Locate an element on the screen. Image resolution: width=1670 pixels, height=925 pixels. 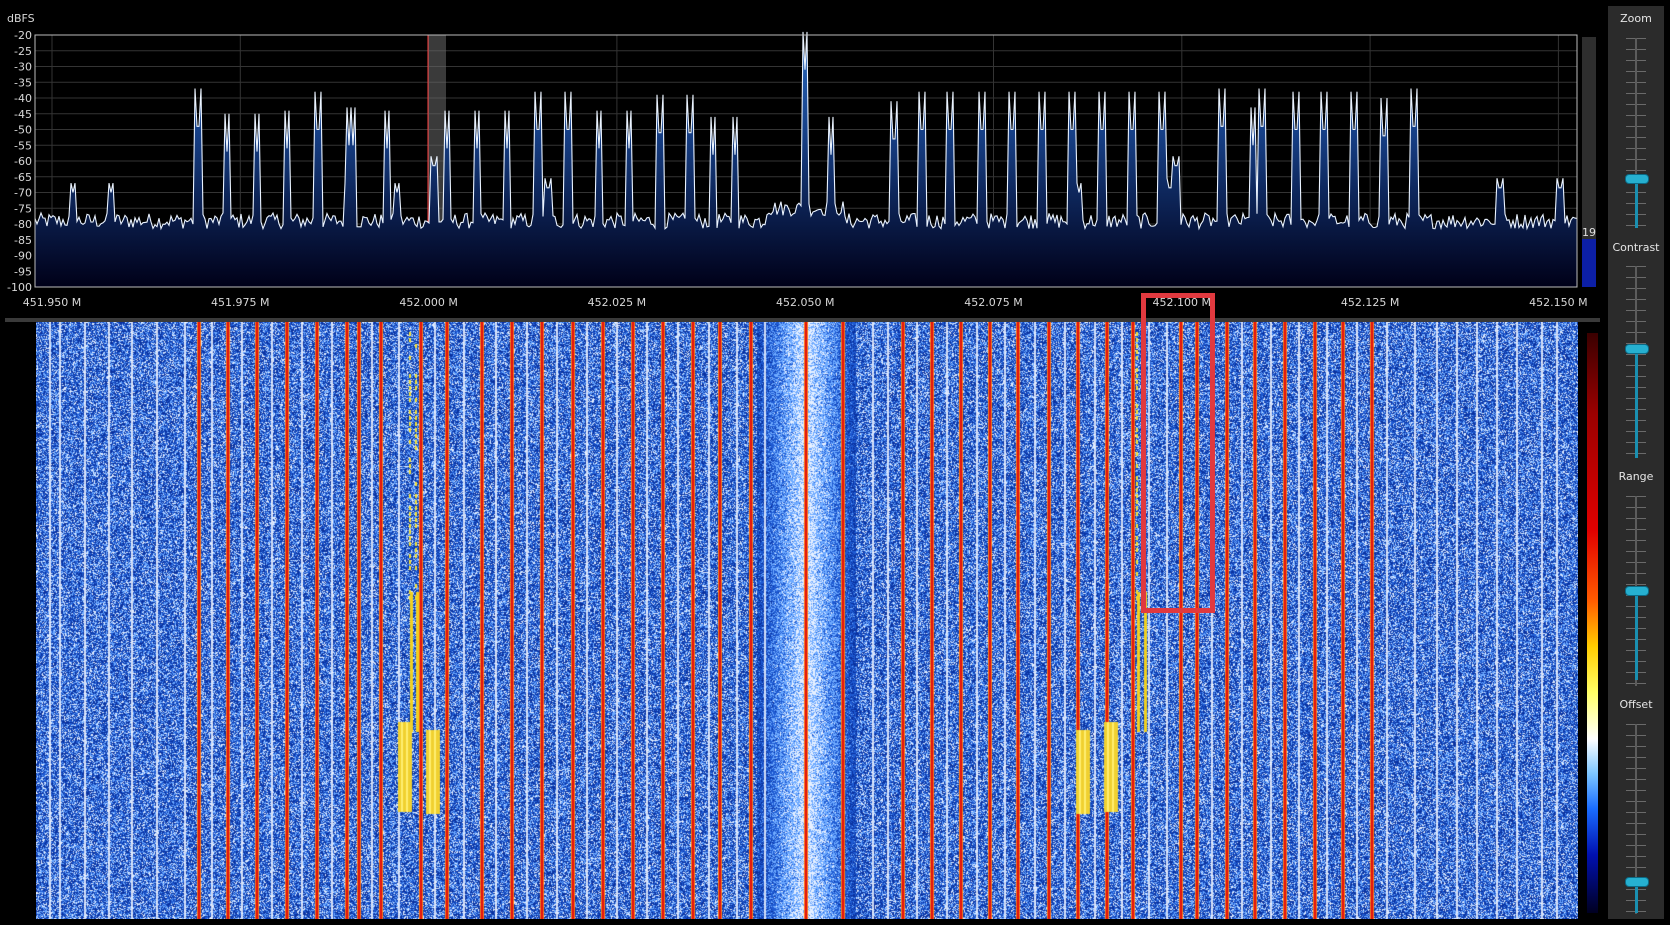
zoom-label: Zoom is located at coordinates (1636, 18).